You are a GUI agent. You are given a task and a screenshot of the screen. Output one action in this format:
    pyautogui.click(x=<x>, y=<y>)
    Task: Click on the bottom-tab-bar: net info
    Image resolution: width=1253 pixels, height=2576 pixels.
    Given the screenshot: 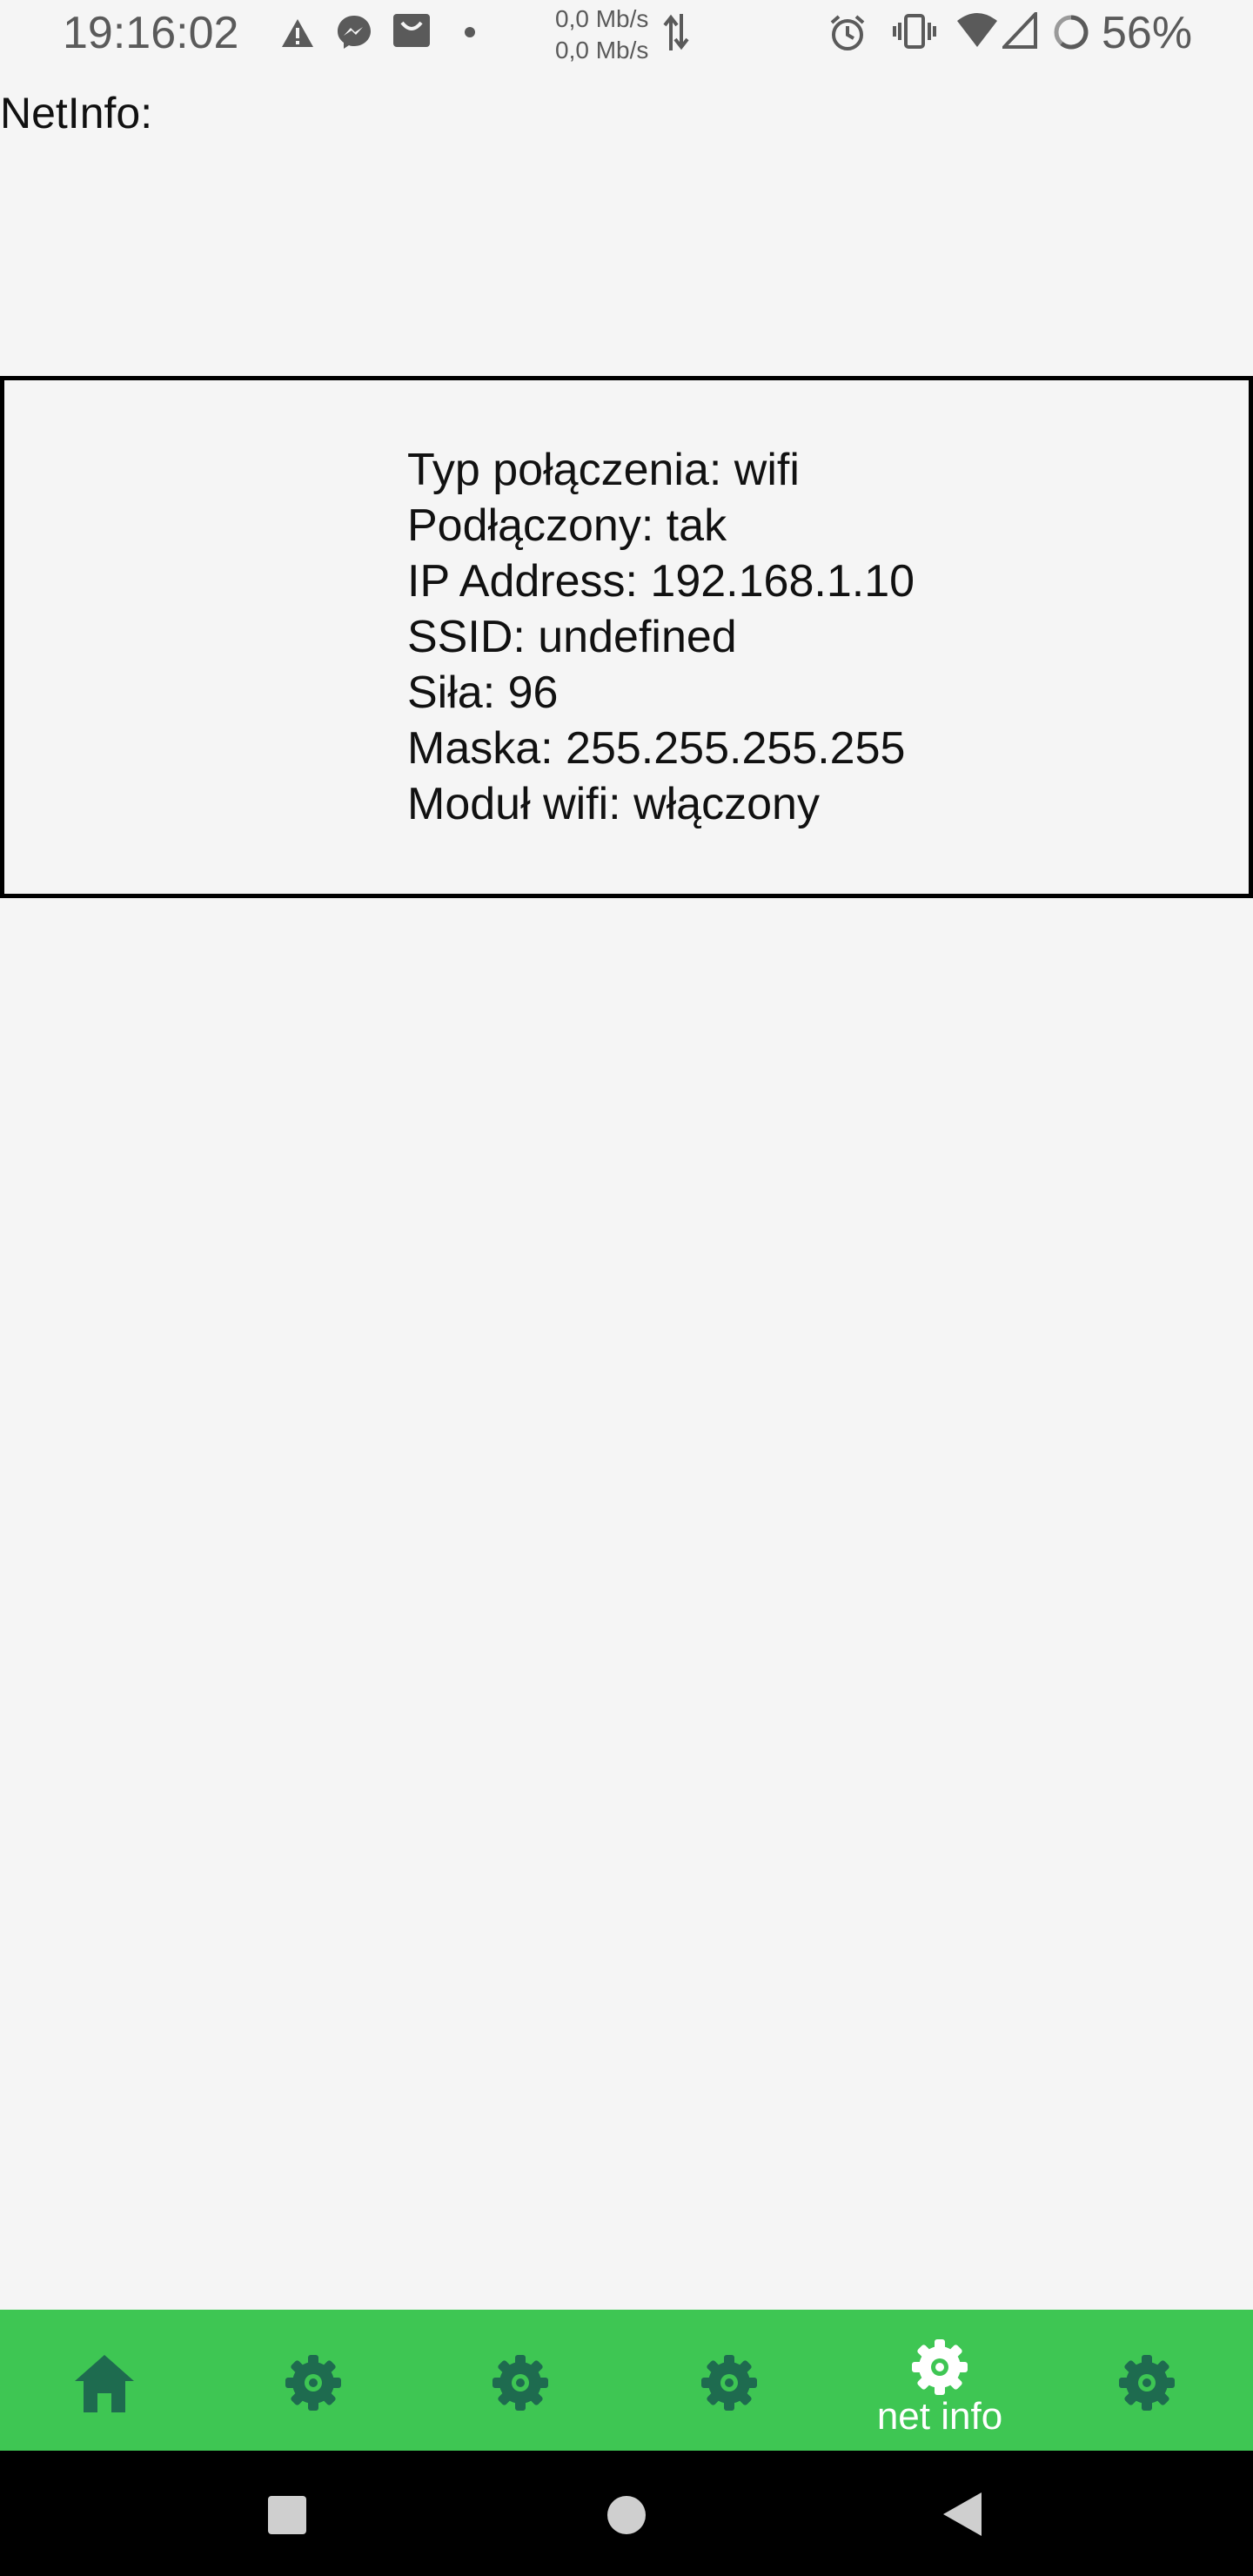 What is the action you would take?
    pyautogui.click(x=626, y=2380)
    